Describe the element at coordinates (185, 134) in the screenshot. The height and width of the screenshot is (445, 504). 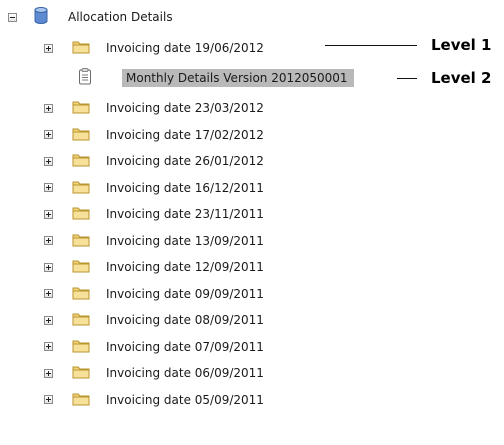
I see `tree-item-label: Invoicing date 17/02/2012` at that location.